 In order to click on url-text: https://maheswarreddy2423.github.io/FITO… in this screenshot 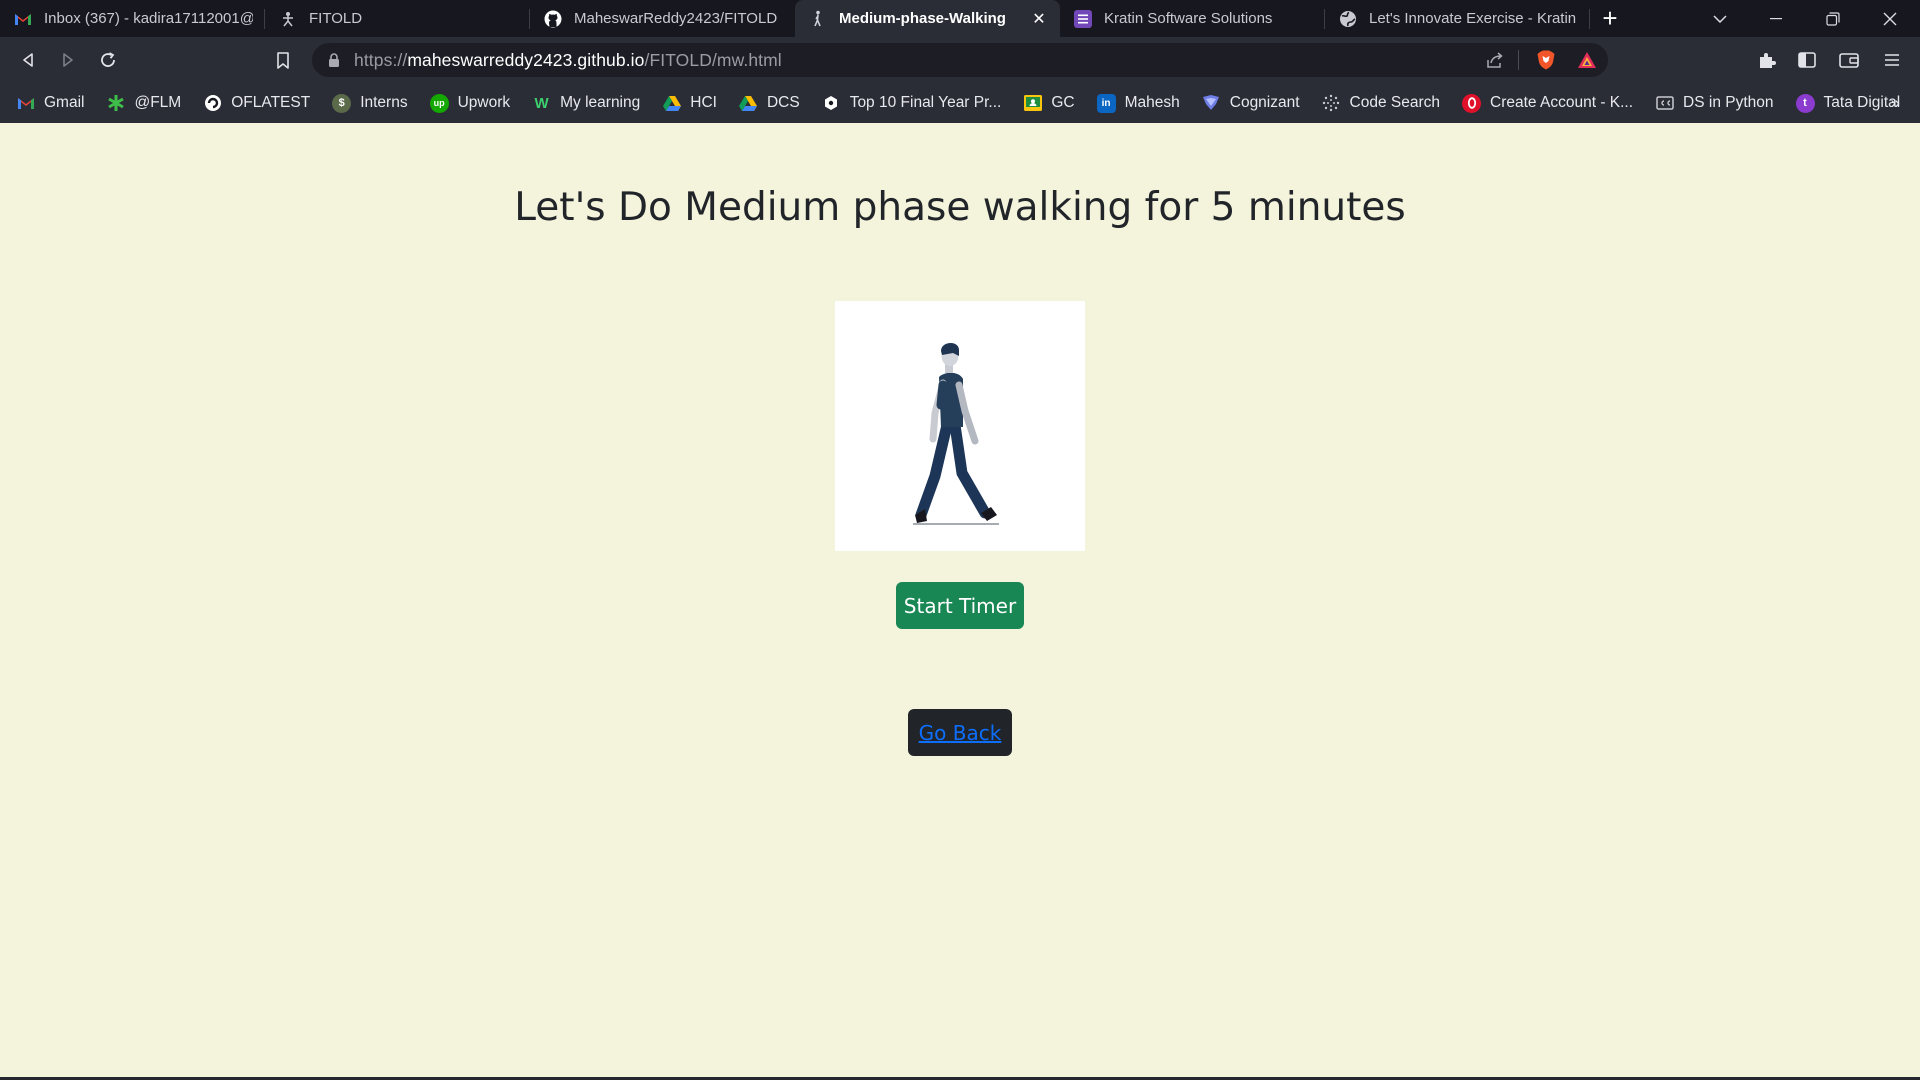, I will do `click(568, 60)`.